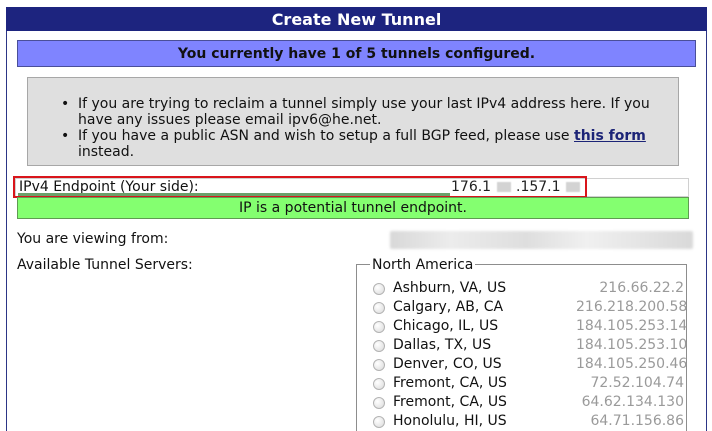 Image resolution: width=712 pixels, height=431 pixels. What do you see at coordinates (106, 152) in the screenshot?
I see `info-item-bgp-suffix: instead.` at bounding box center [106, 152].